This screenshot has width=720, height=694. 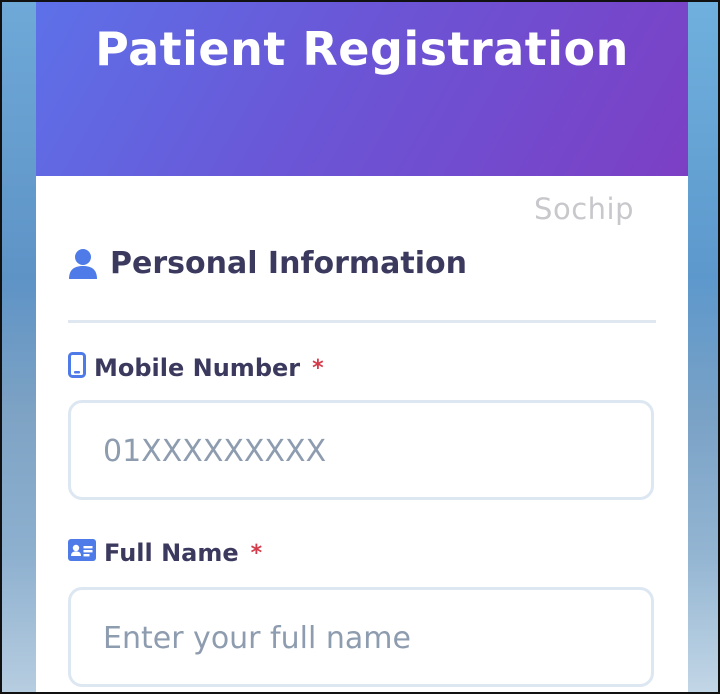 I want to click on background-left, so click(x=19, y=347).